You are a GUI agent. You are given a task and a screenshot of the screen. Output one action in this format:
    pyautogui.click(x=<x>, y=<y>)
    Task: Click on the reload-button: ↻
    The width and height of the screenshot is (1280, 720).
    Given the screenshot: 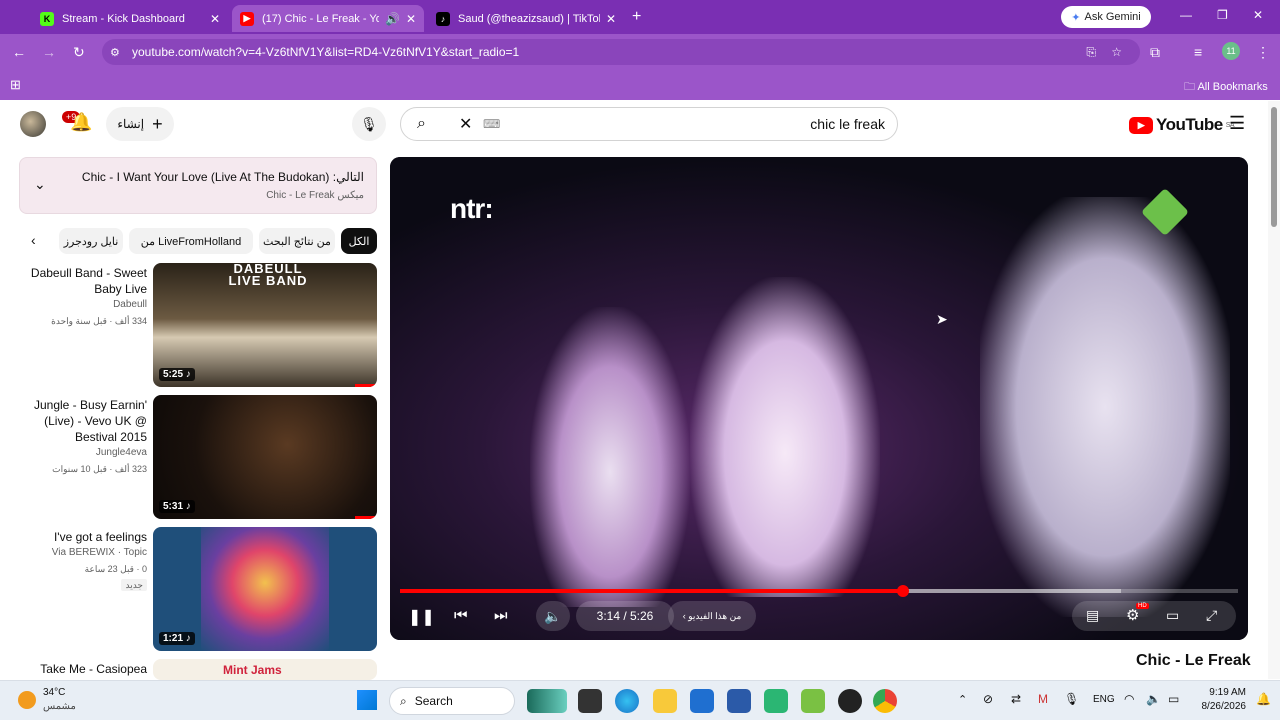 What is the action you would take?
    pyautogui.click(x=79, y=52)
    